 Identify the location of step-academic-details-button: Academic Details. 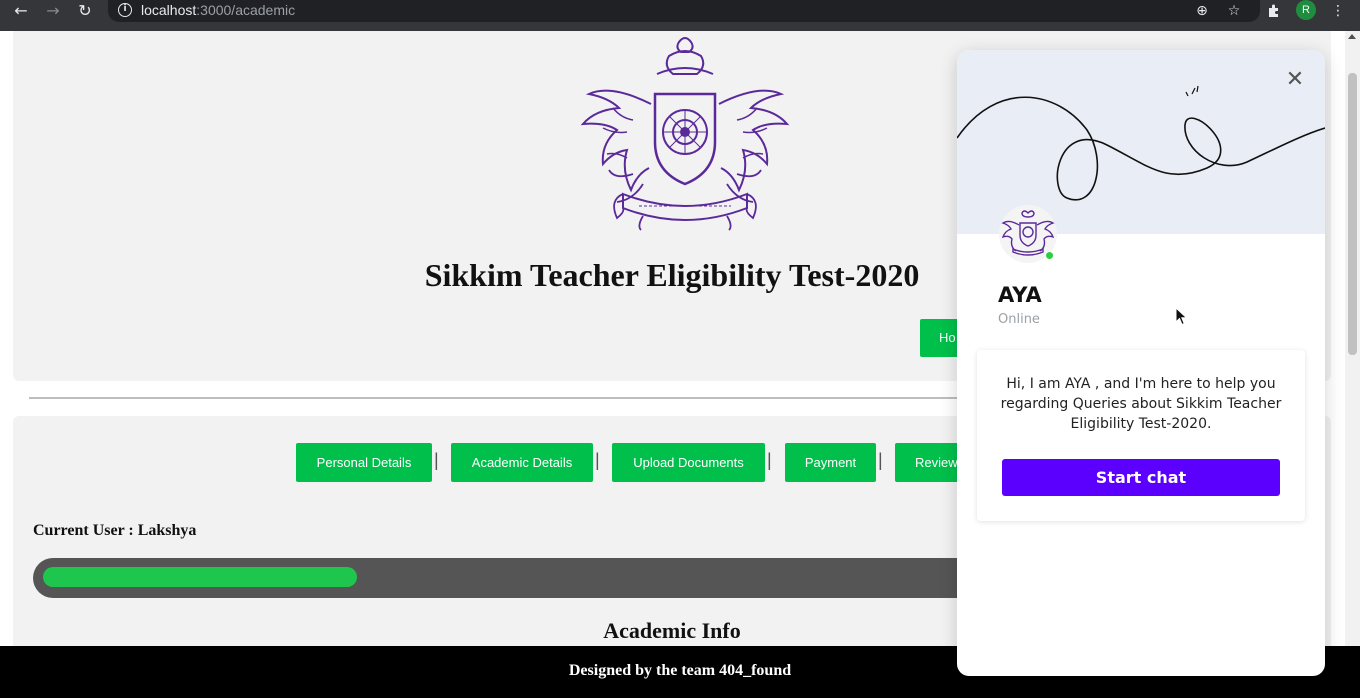
(522, 462).